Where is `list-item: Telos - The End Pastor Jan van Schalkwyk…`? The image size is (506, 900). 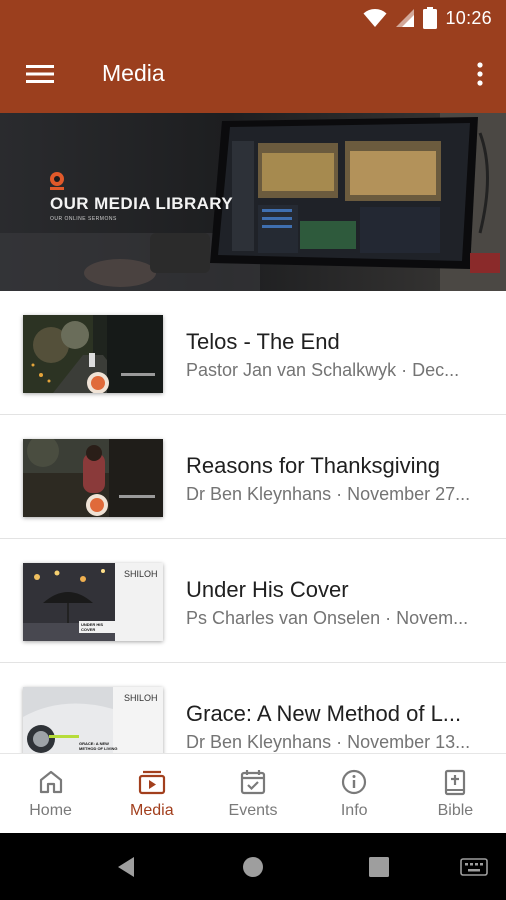 list-item: Telos - The End Pastor Jan van Schalkwyk… is located at coordinates (253, 353).